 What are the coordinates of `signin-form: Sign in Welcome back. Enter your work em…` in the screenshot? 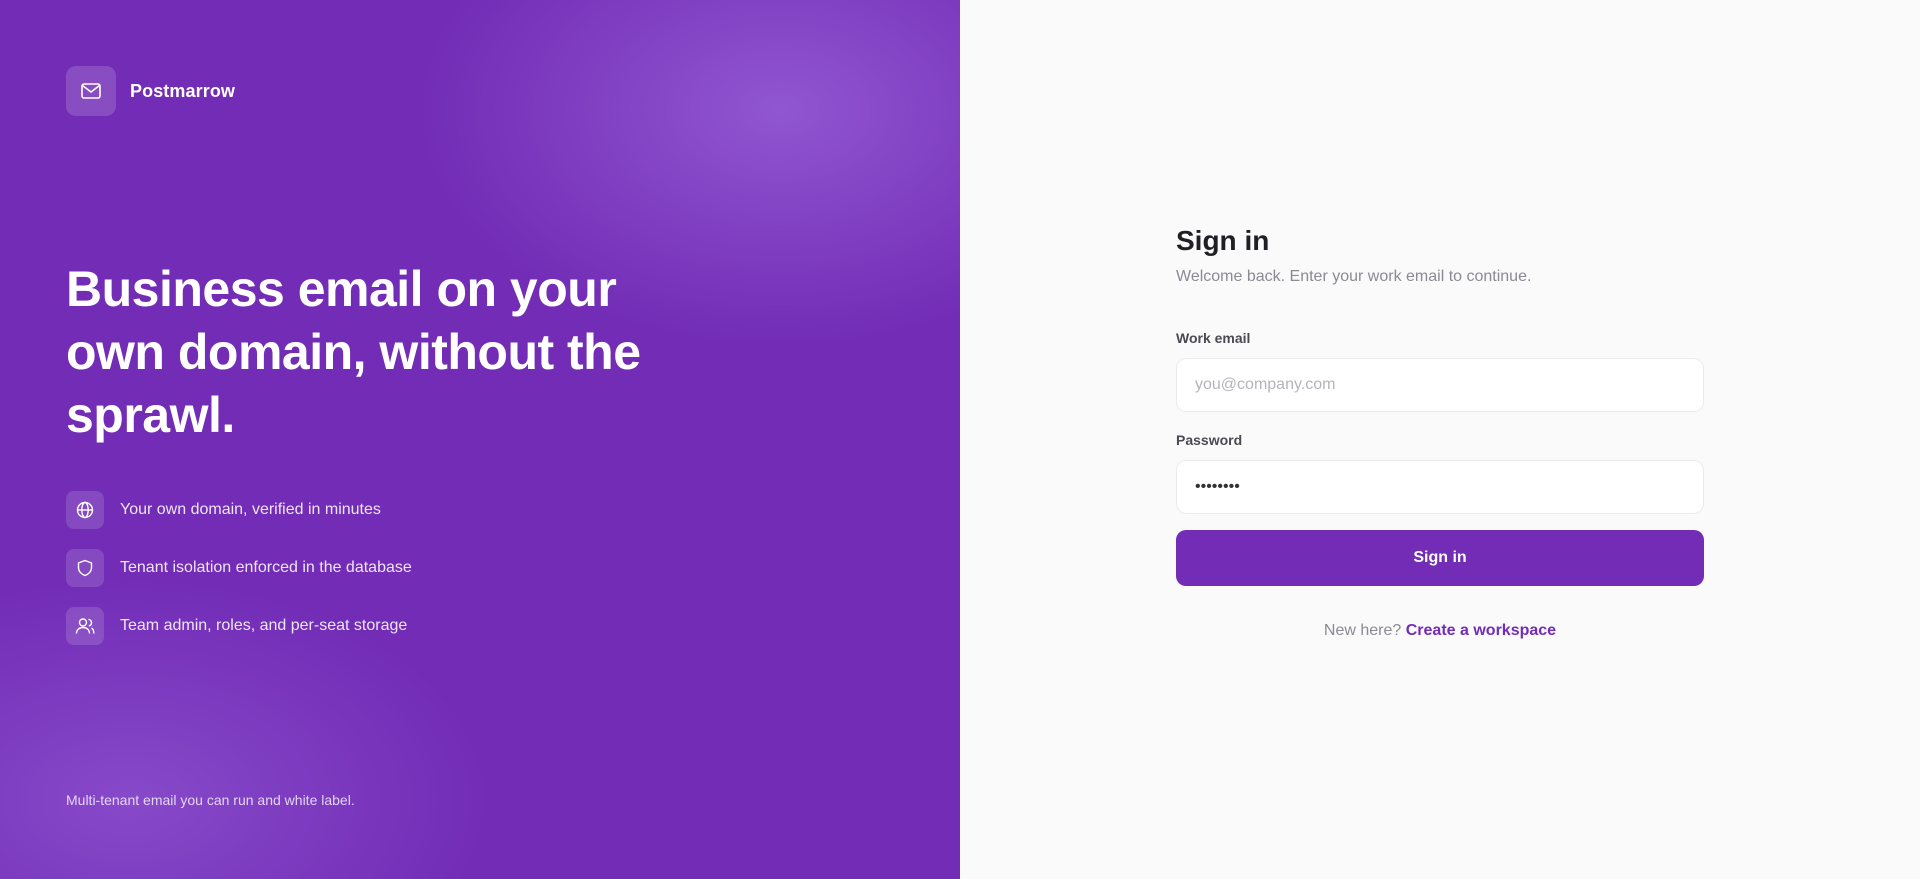 It's located at (1440, 430).